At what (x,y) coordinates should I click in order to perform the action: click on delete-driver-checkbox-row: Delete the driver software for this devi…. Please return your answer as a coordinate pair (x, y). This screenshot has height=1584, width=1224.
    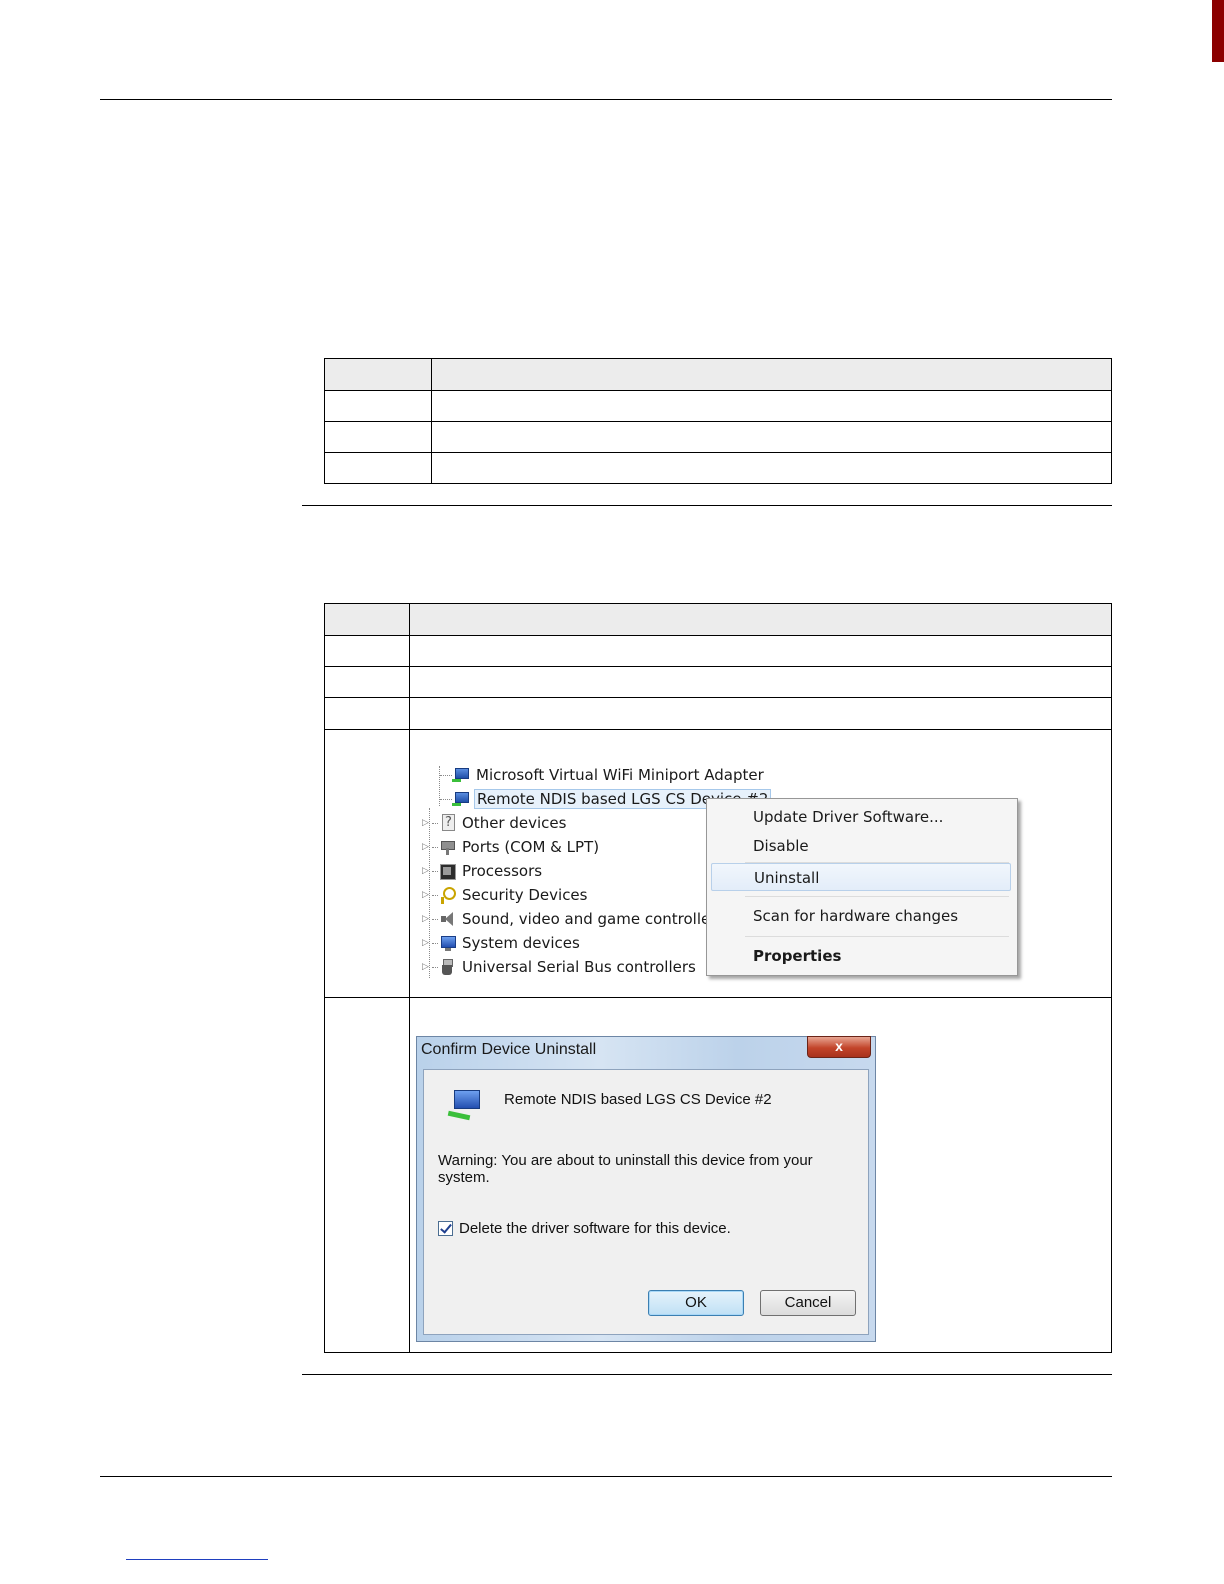
    Looking at the image, I should click on (584, 1228).